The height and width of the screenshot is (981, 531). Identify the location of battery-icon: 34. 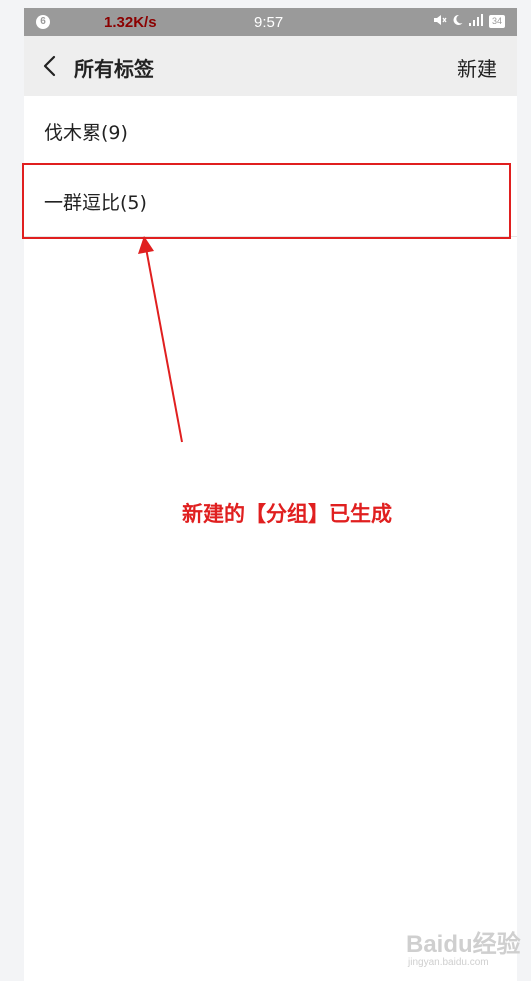
(496, 21).